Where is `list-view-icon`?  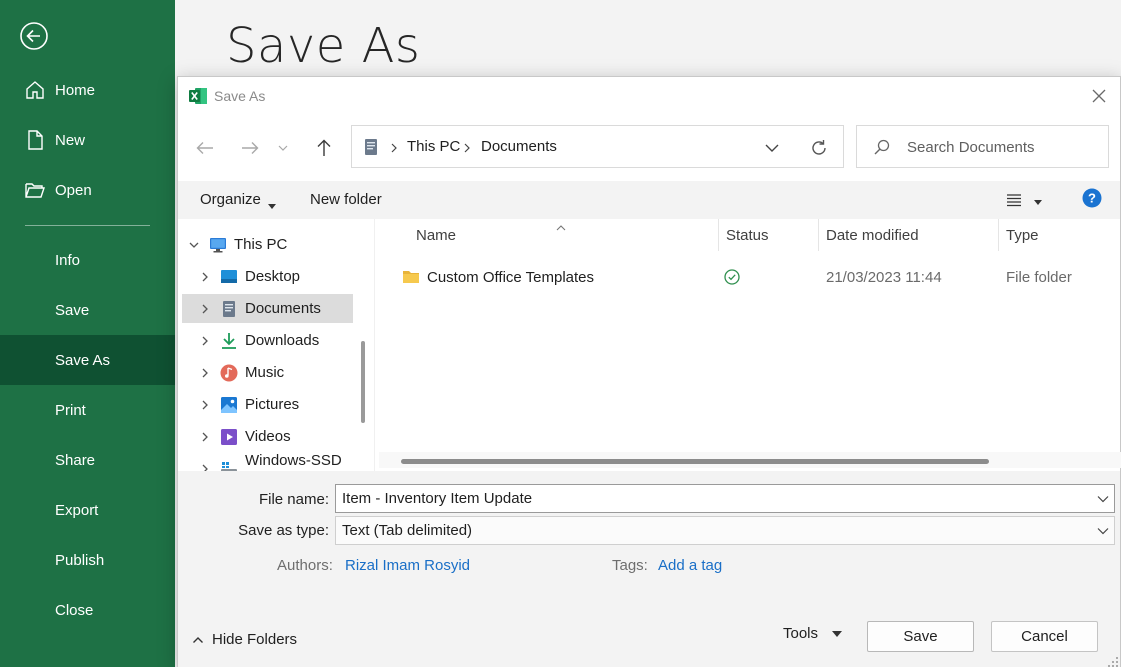
list-view-icon is located at coordinates (1014, 201).